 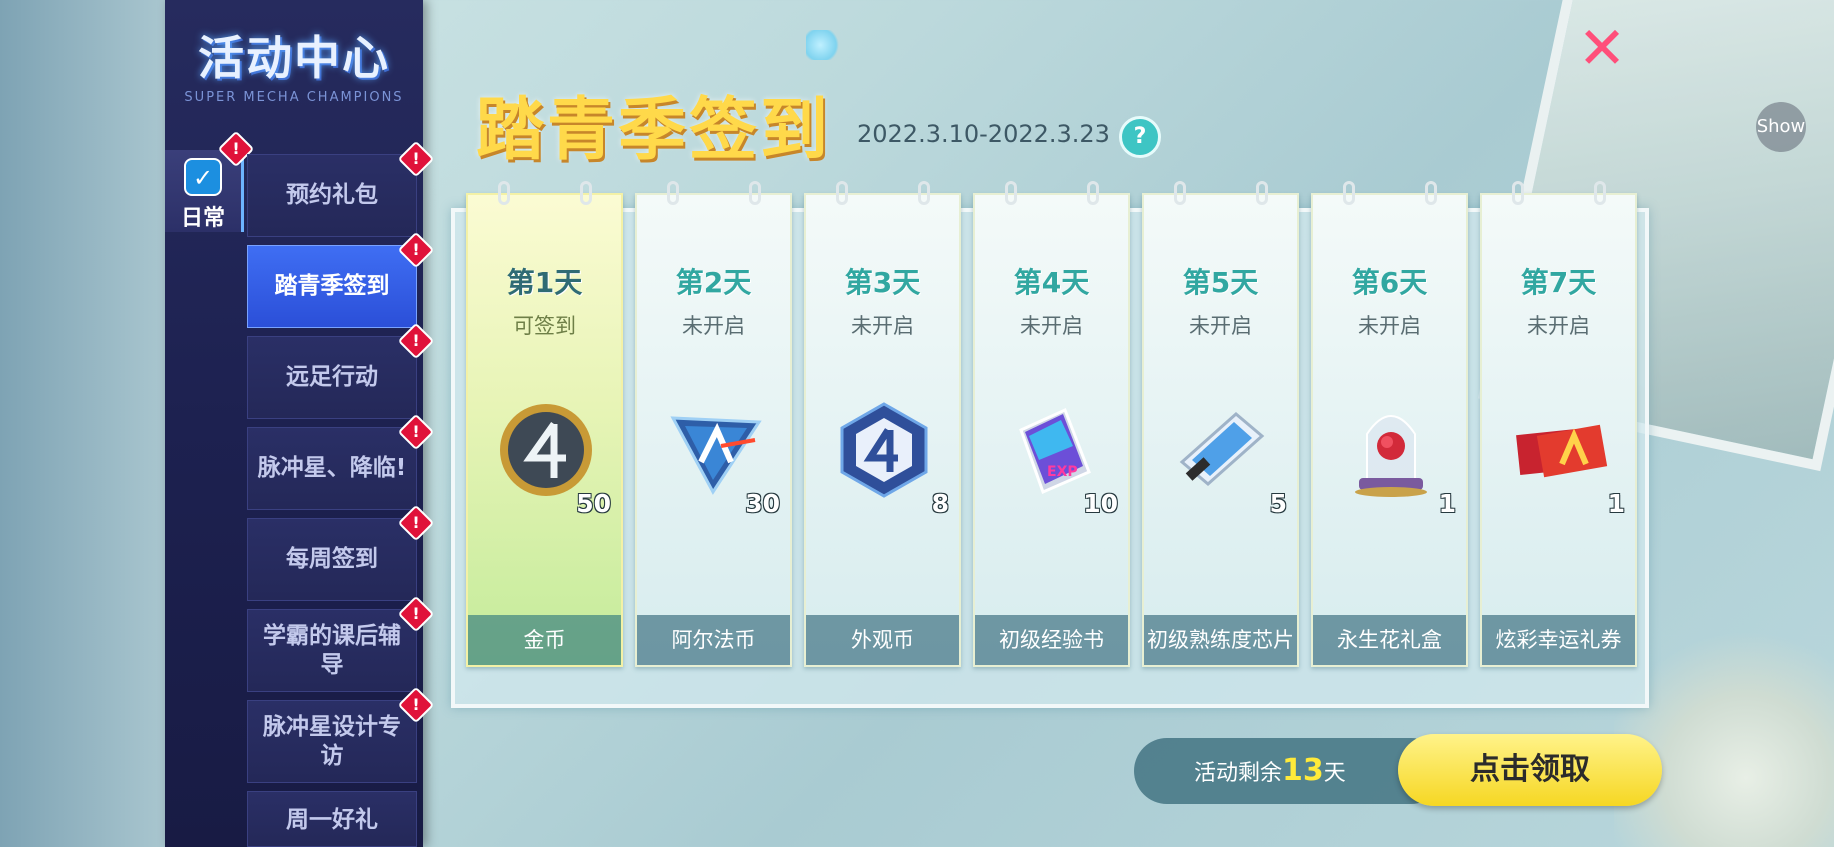 I want to click on day-label: 第1天, so click(x=544, y=282).